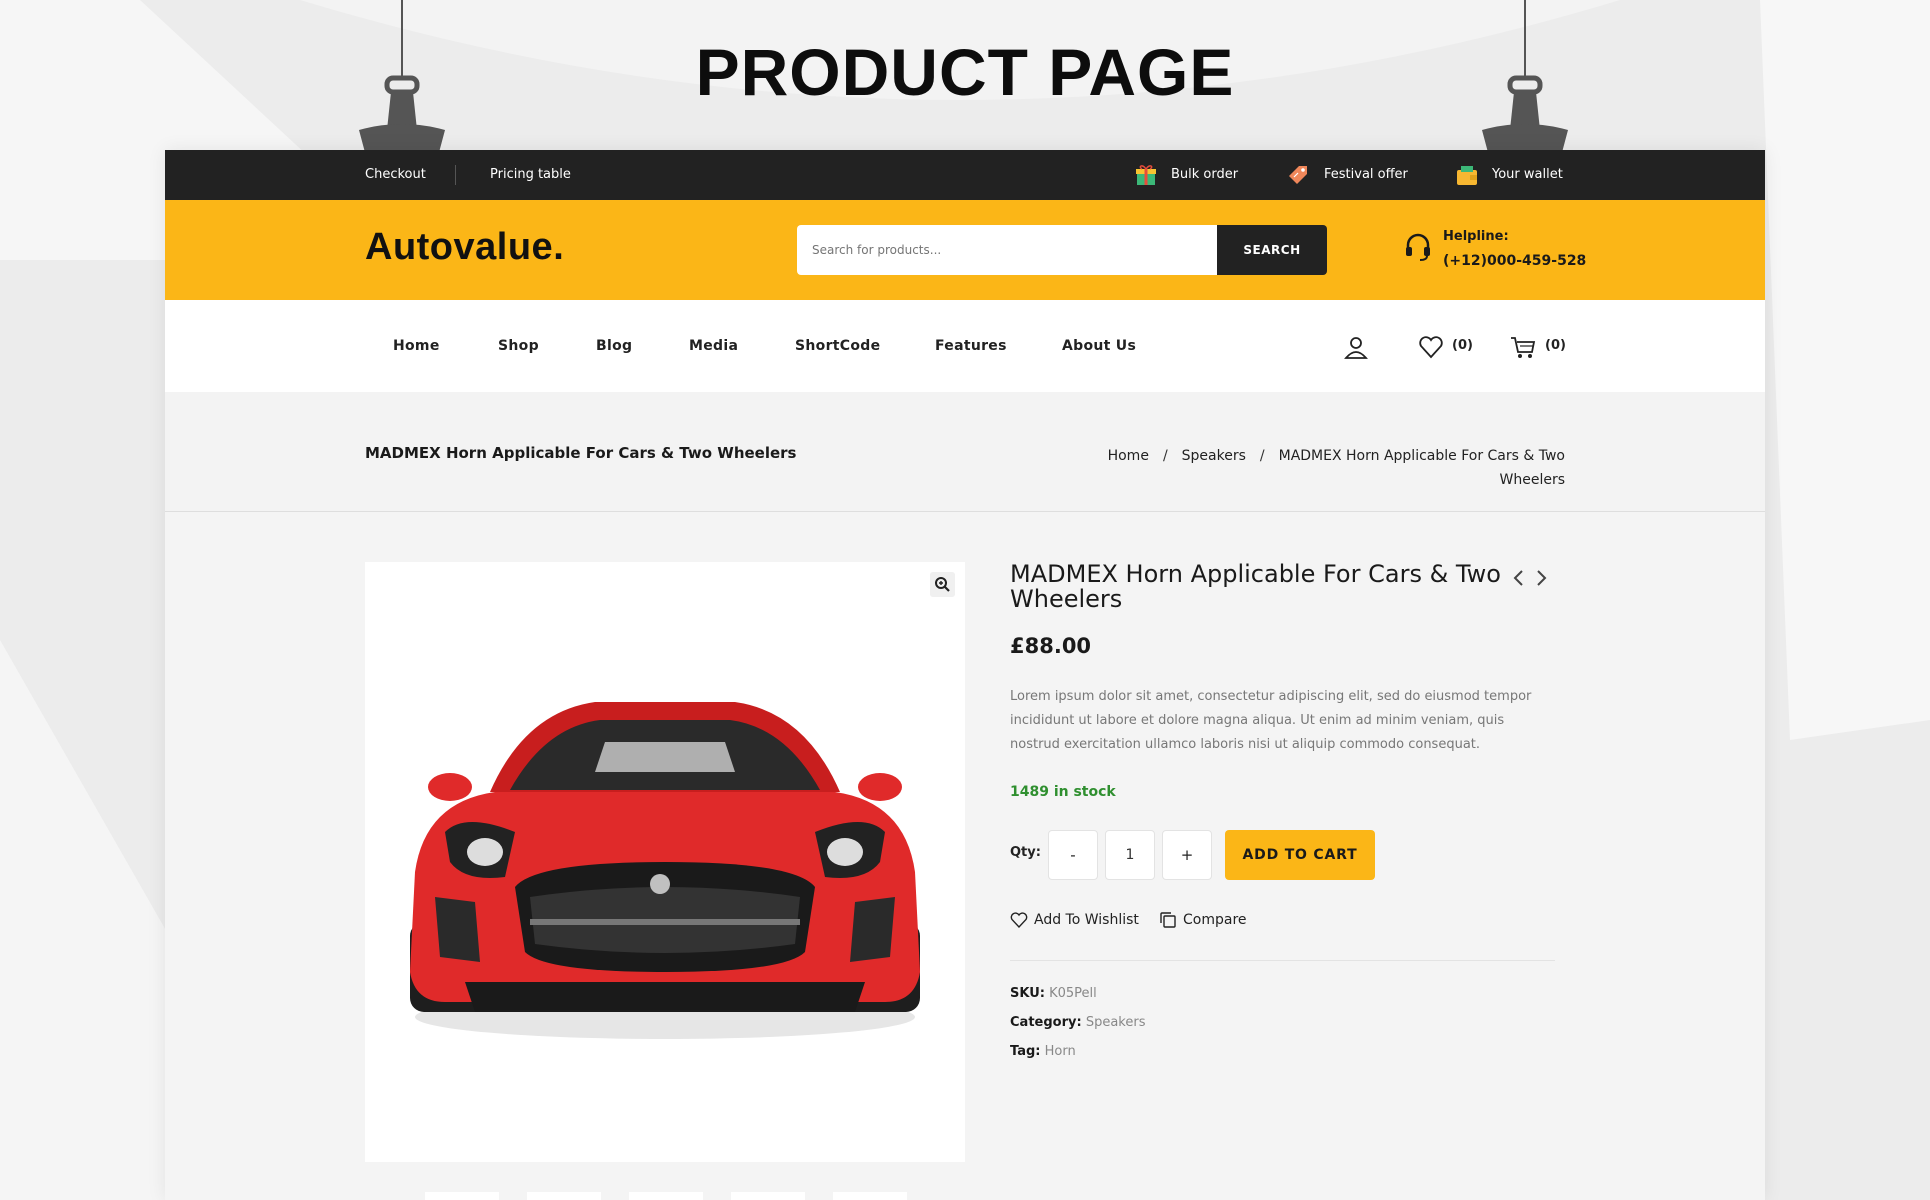  I want to click on bulk-order-link: Bulk order, so click(1204, 175).